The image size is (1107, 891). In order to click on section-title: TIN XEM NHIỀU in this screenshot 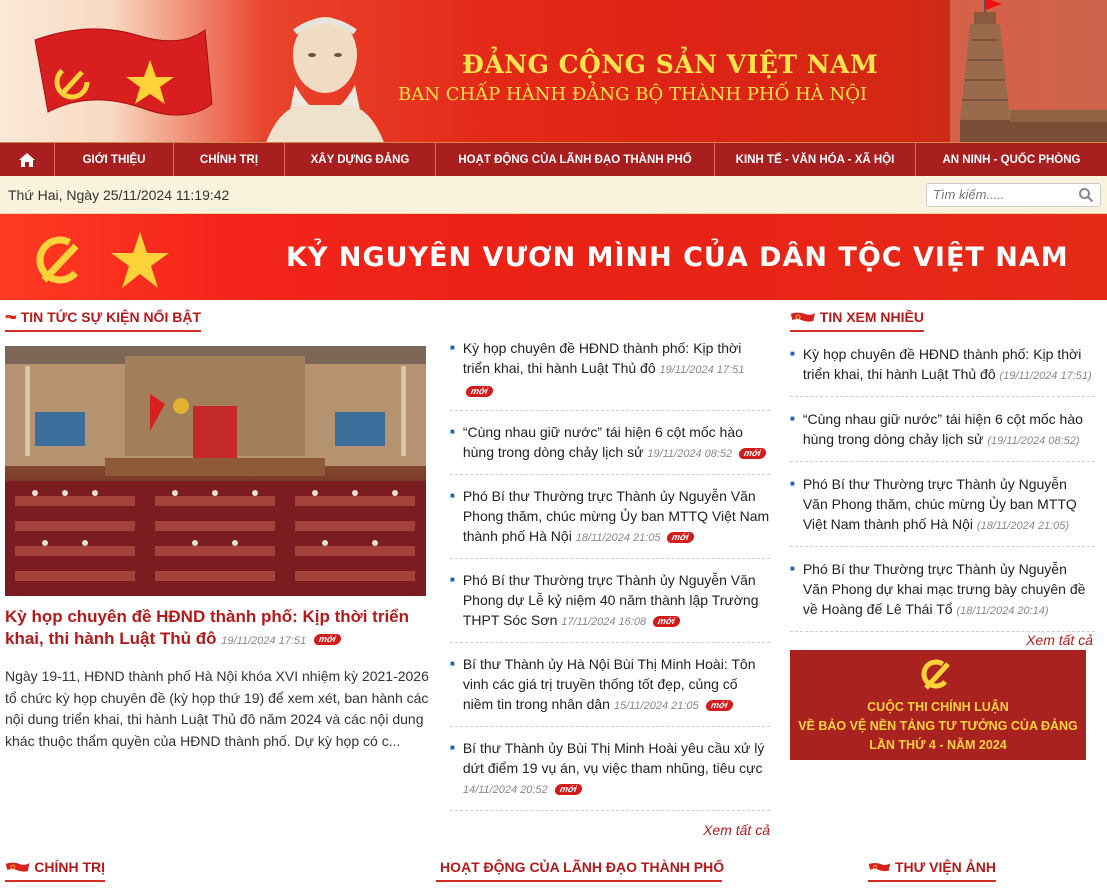, I will do `click(871, 316)`.